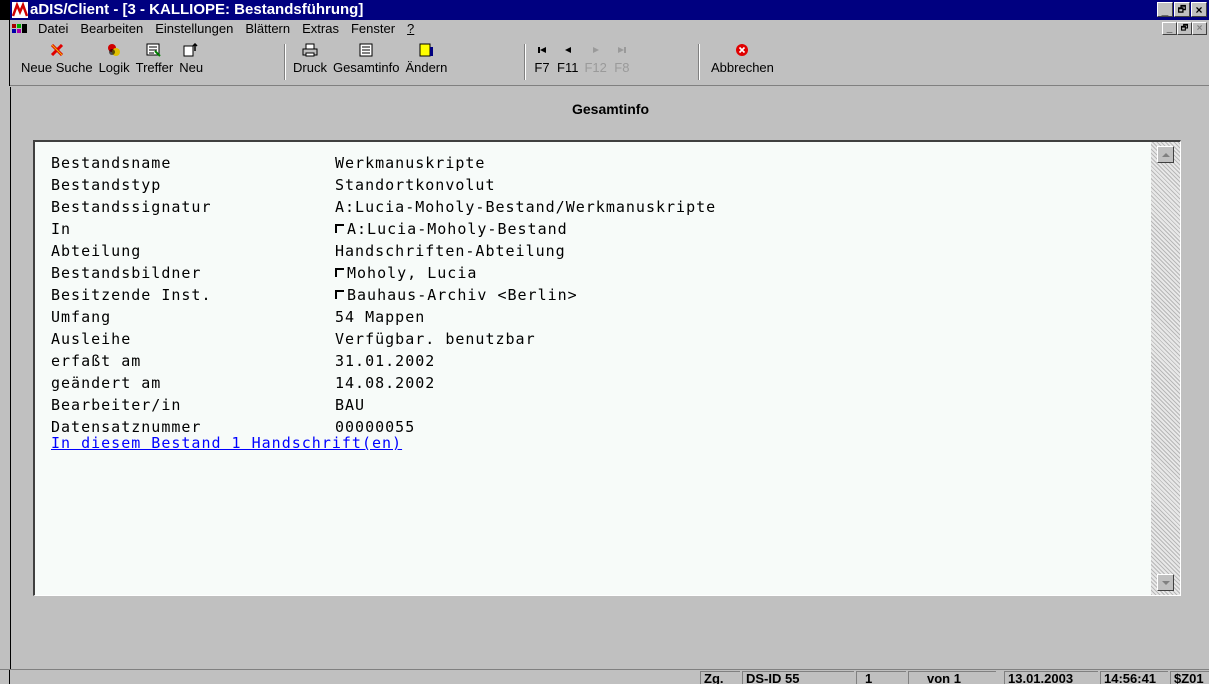 This screenshot has width=1209, height=684. Describe the element at coordinates (542, 50) in the screenshot. I see `first-record-icon` at that location.